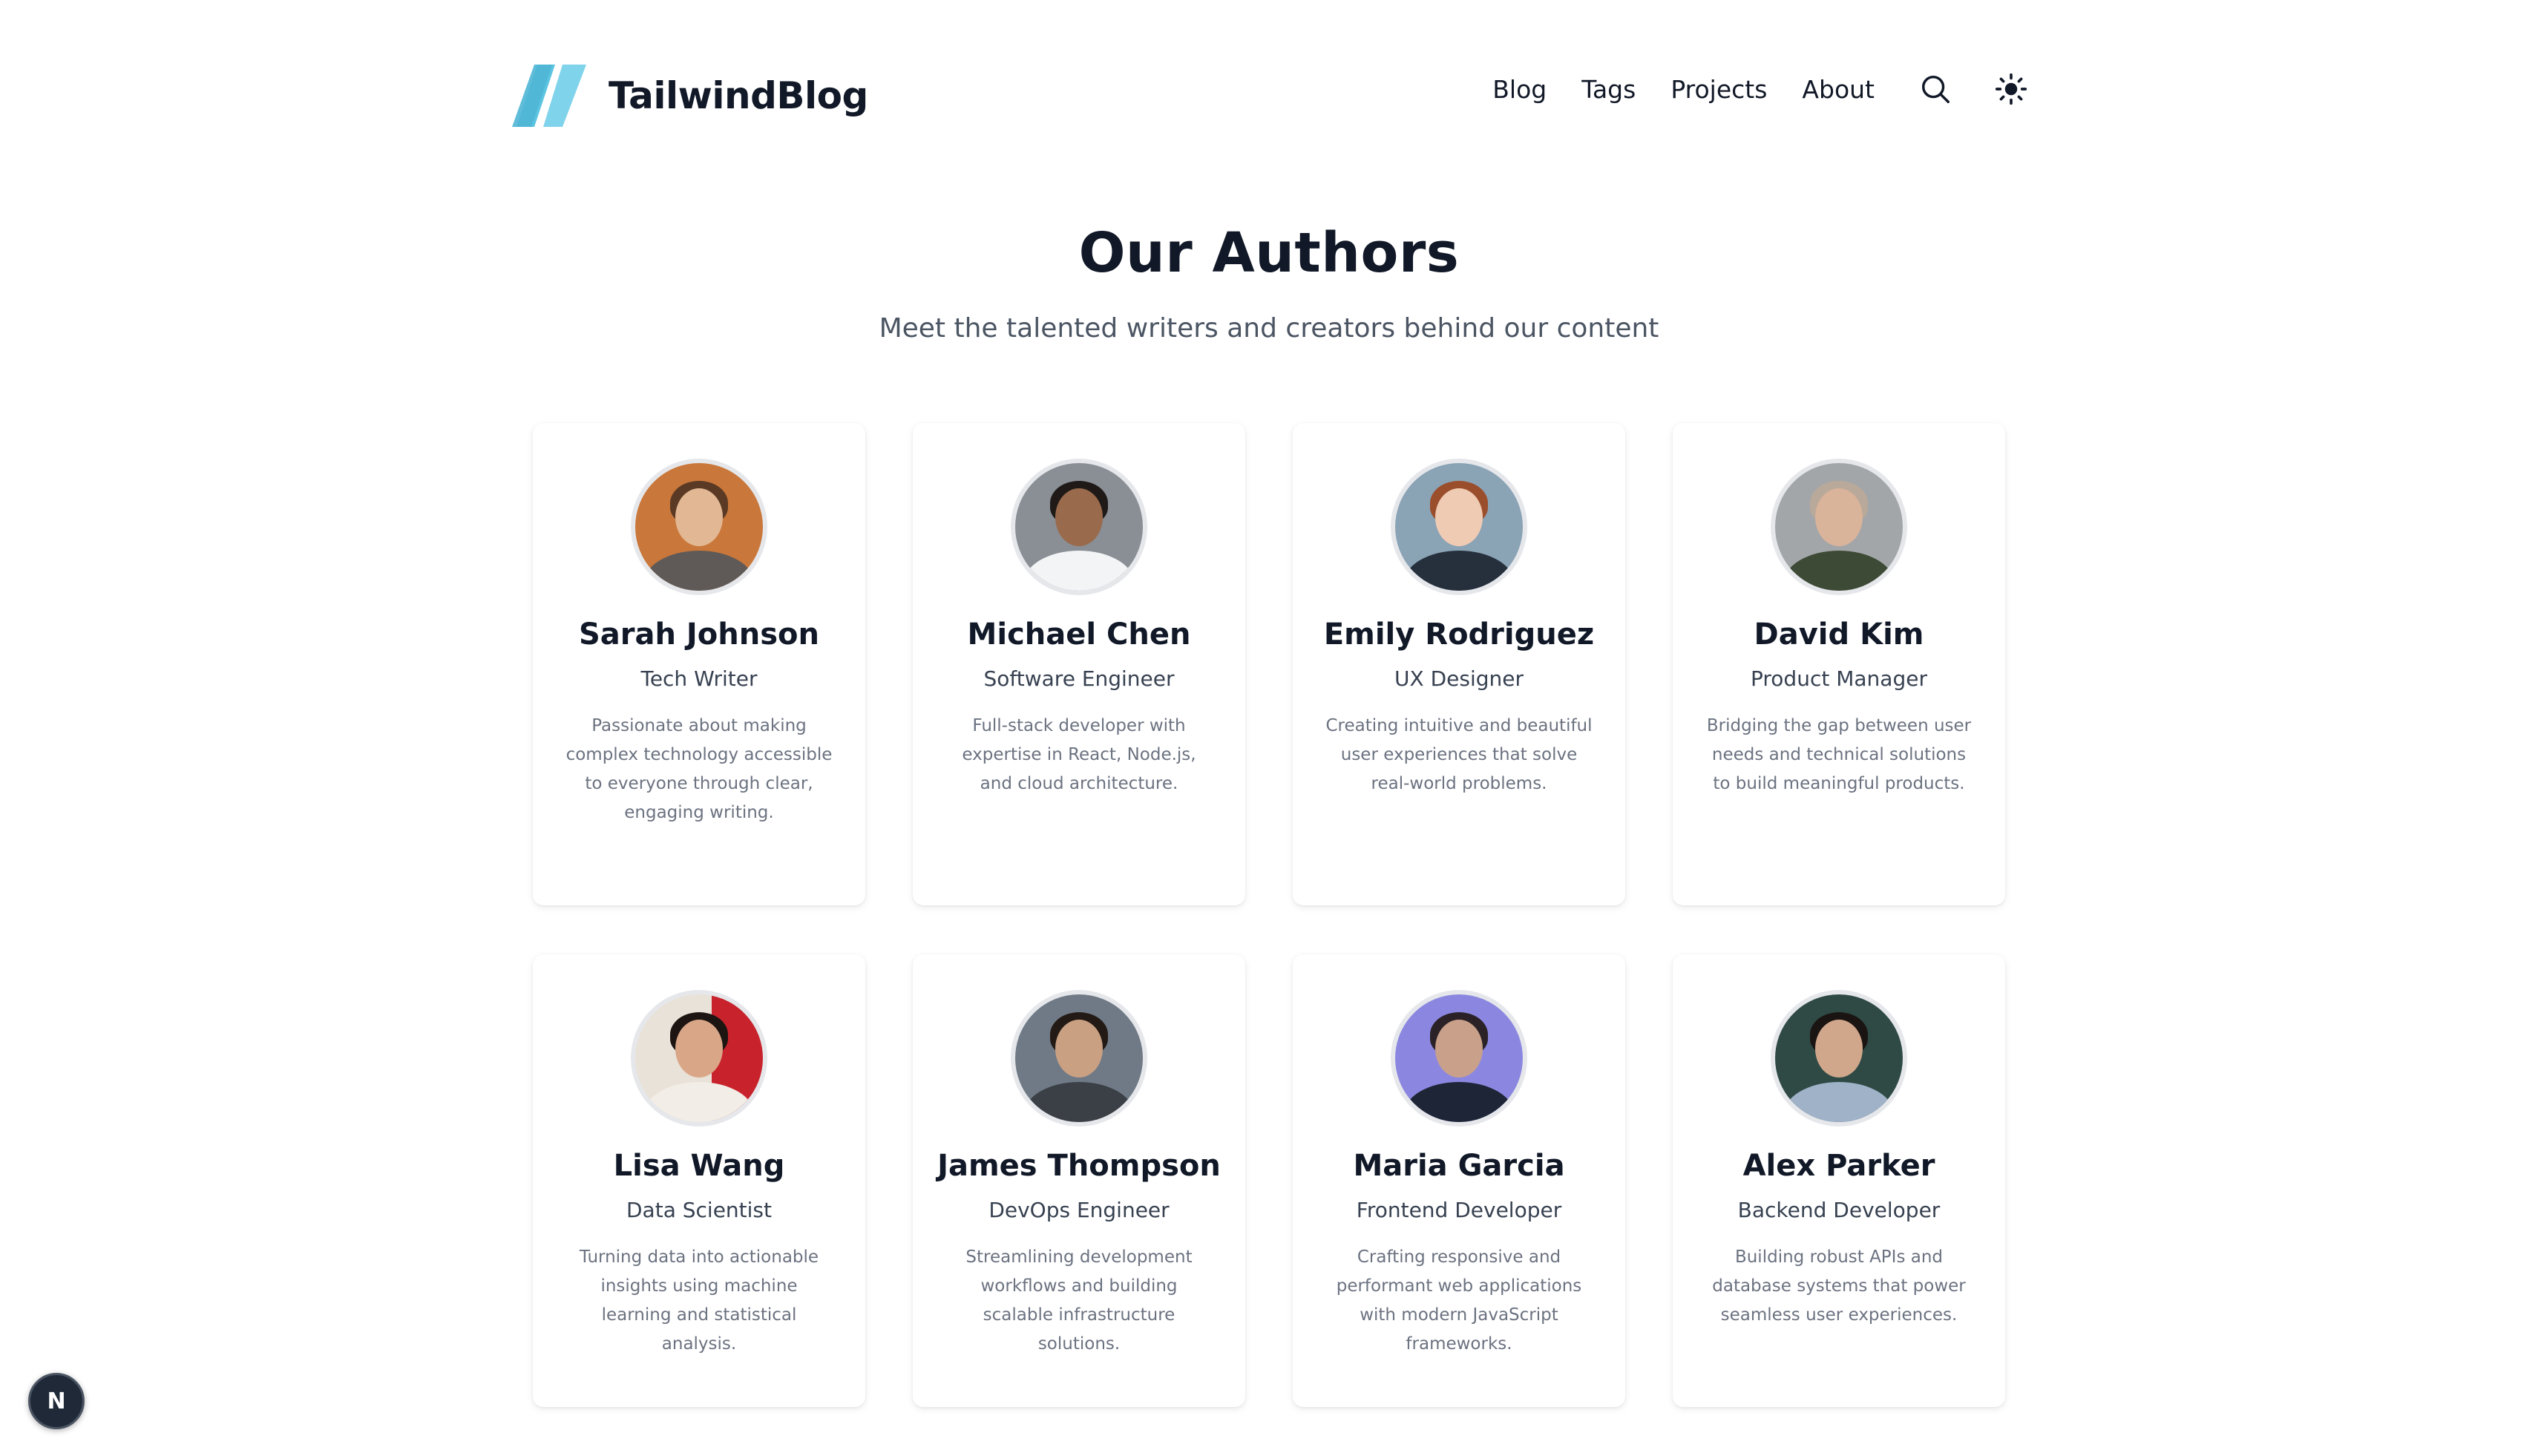 The image size is (2538, 1456). I want to click on search-button, so click(1935, 89).